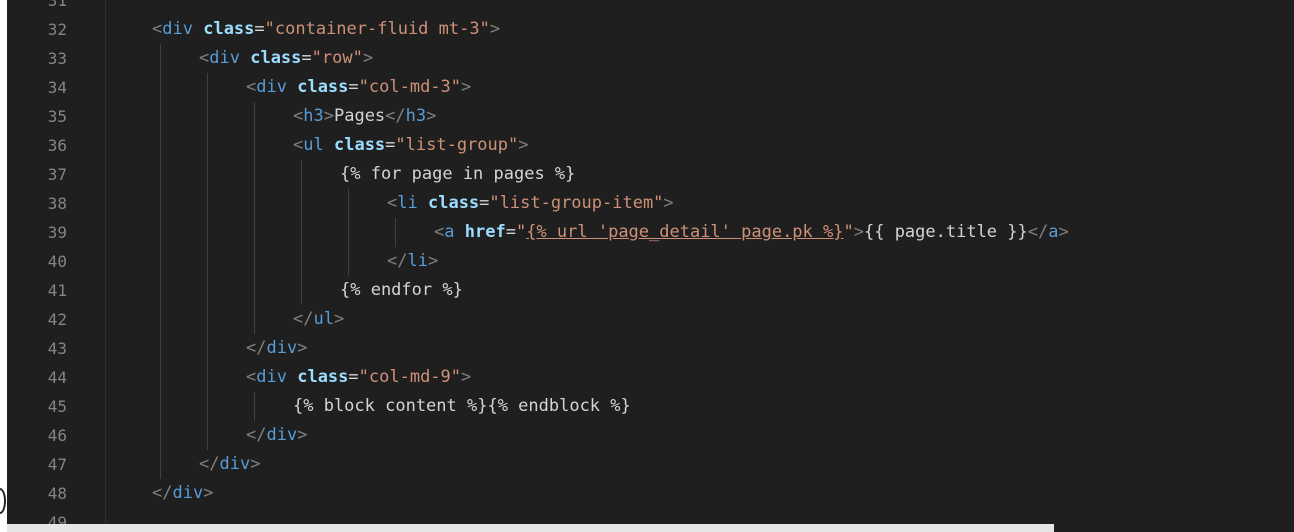  What do you see at coordinates (457, 145) in the screenshot?
I see `code-token-str: "list-group"` at bounding box center [457, 145].